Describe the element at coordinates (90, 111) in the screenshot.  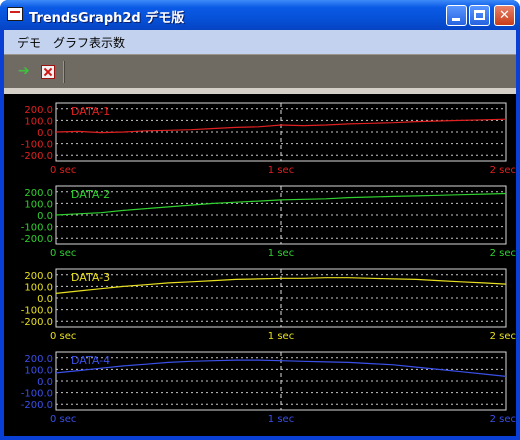
I see `chart-title: DATA-1` at that location.